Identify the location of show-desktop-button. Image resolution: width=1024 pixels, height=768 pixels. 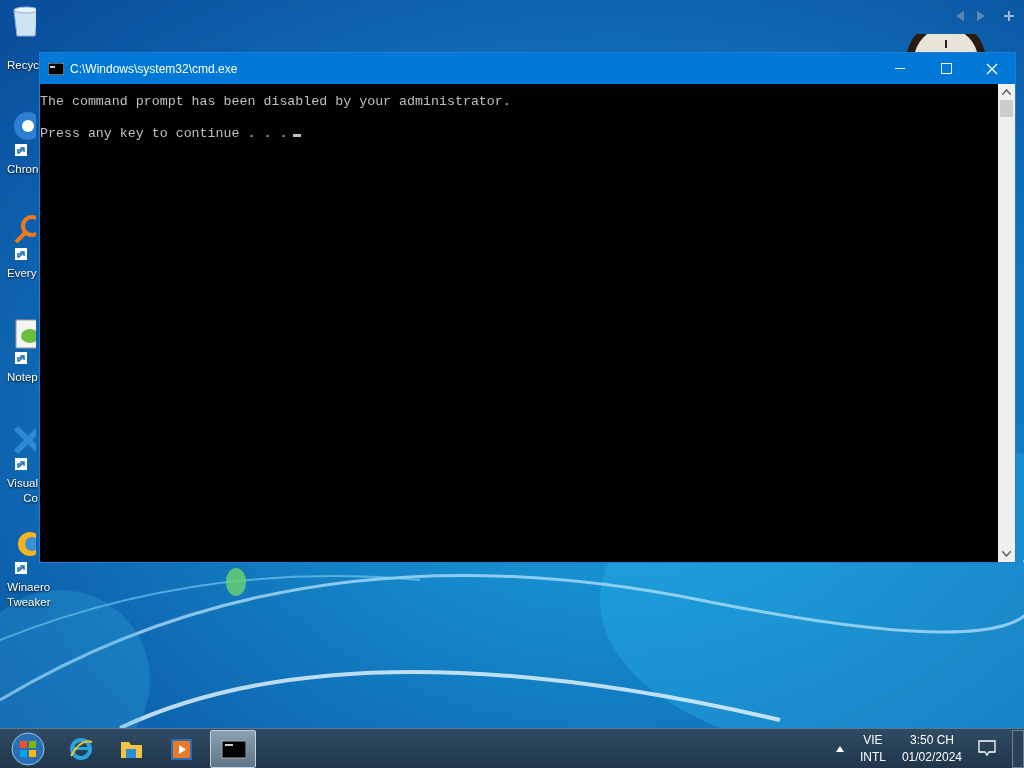
(1018, 748).